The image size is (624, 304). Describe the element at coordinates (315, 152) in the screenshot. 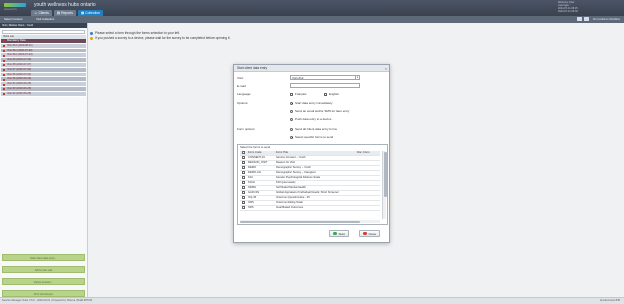

I see `column-header-form-title: Form Title` at that location.